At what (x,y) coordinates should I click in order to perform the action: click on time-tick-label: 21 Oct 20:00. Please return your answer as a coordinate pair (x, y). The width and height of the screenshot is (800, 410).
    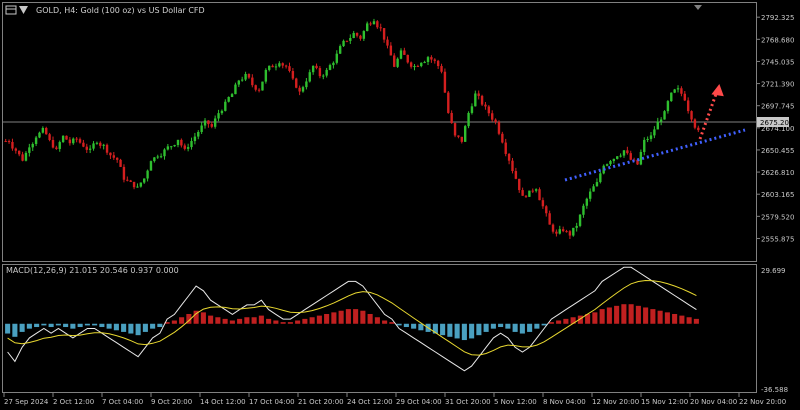
    Looking at the image, I should click on (321, 402).